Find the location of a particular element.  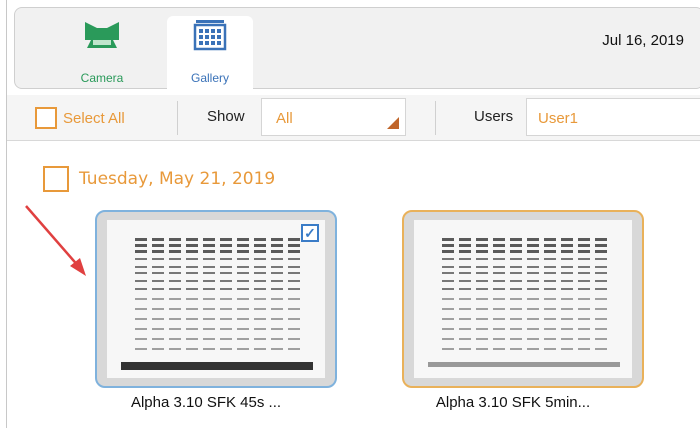

gallery-nav-button: Gallery is located at coordinates (210, 54).